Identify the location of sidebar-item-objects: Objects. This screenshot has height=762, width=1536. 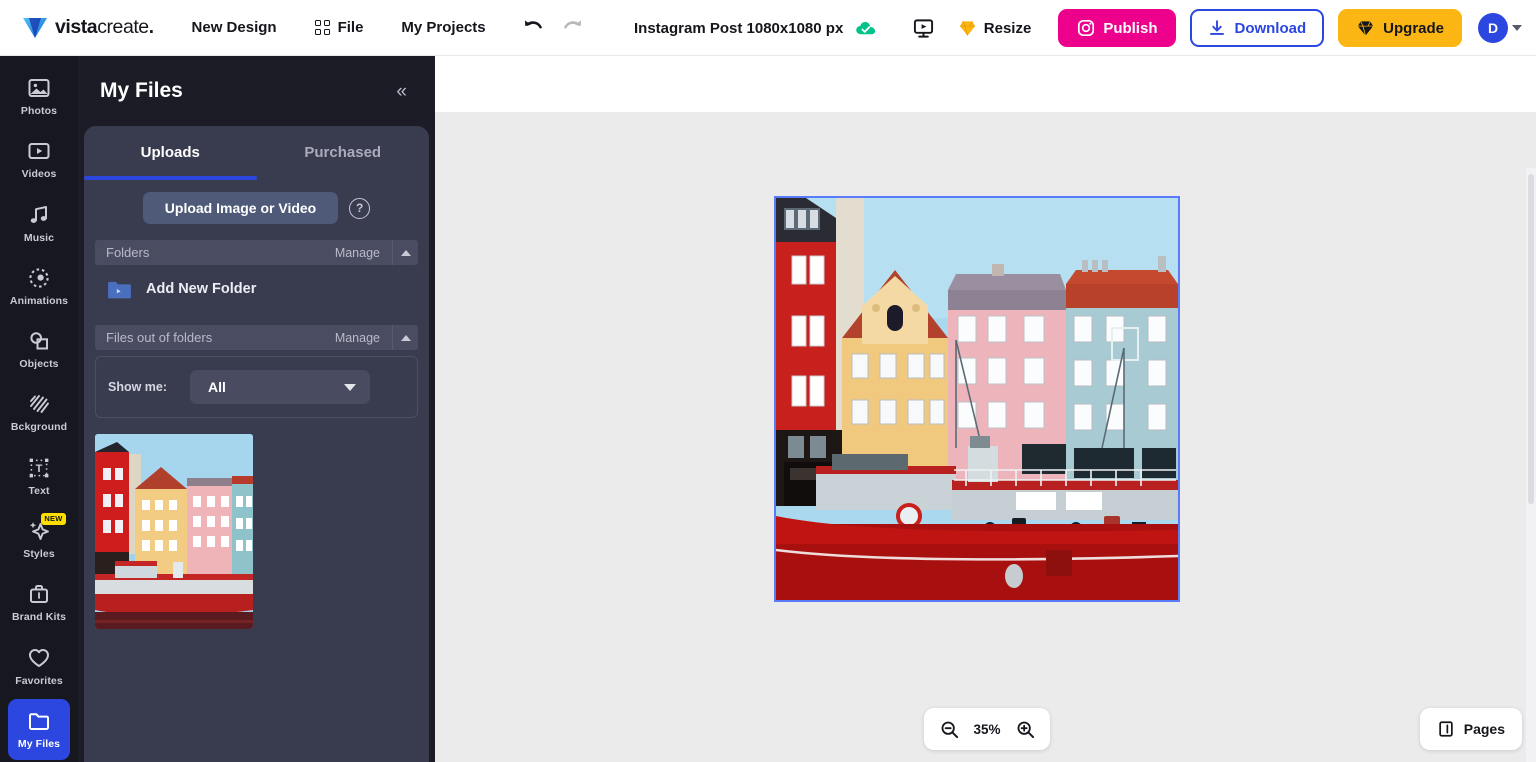
(39, 349).